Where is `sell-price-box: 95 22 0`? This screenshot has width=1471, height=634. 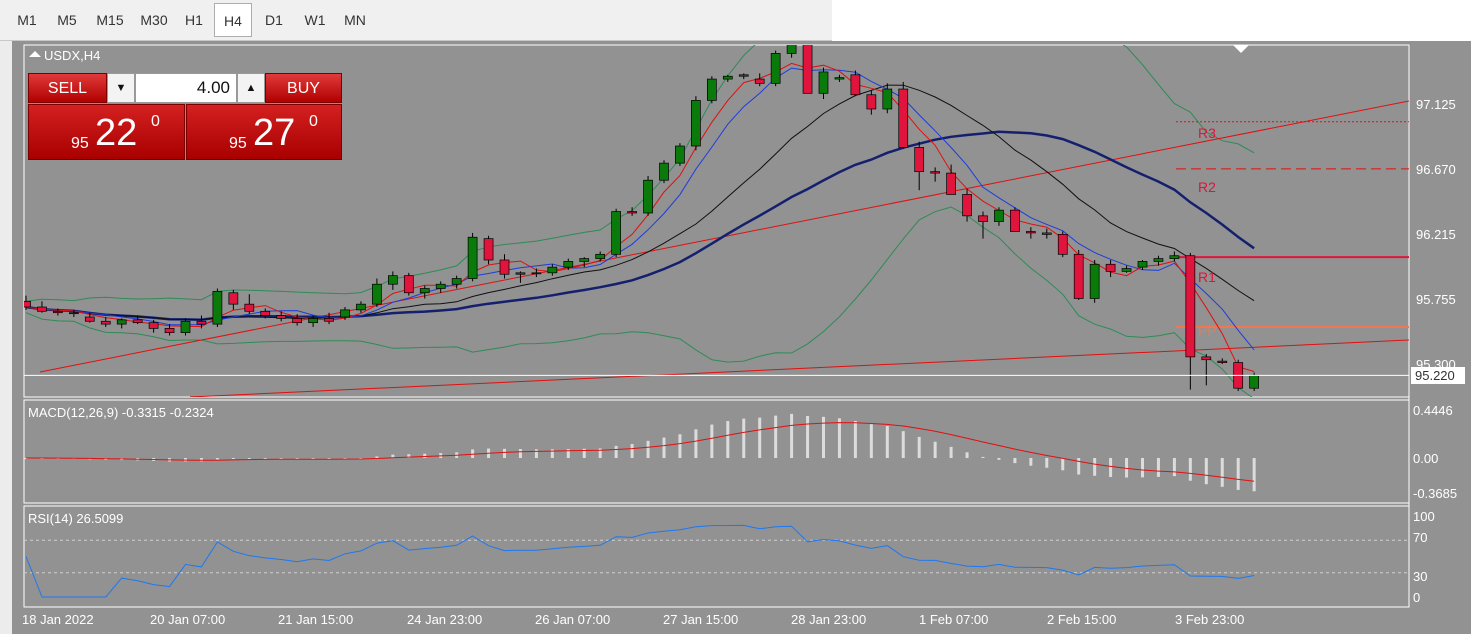 sell-price-box: 95 22 0 is located at coordinates (106, 132).